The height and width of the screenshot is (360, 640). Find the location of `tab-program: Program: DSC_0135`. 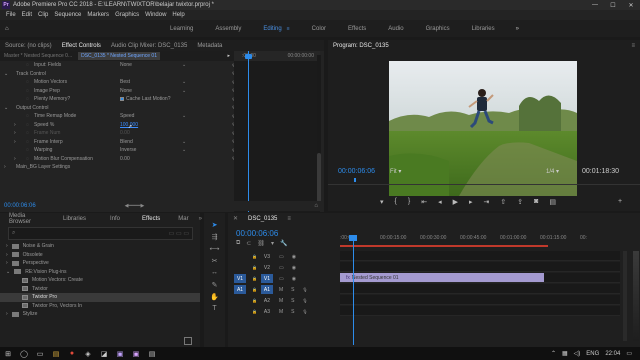

tab-program: Program: DSC_0135 is located at coordinates (361, 46).